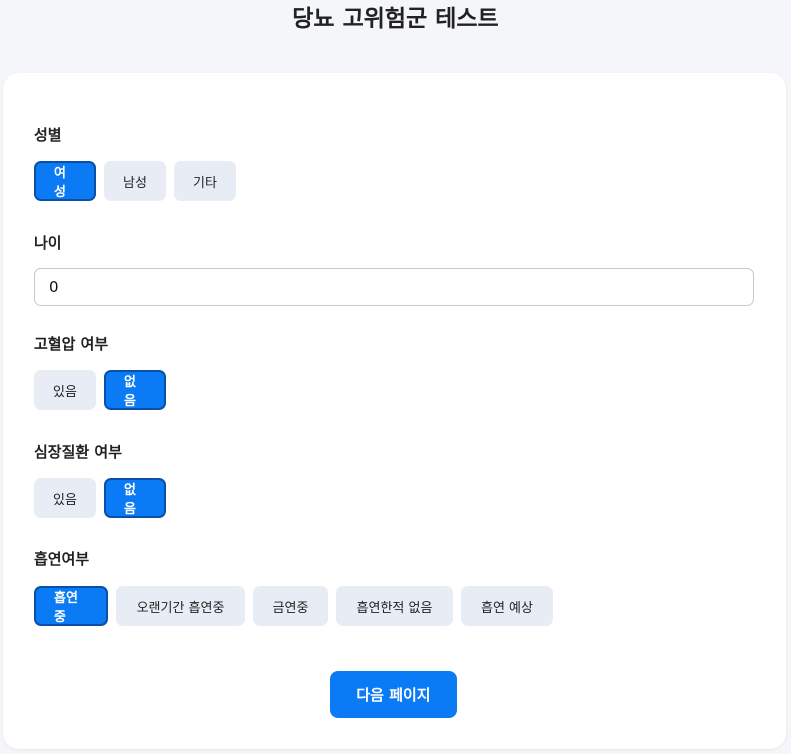 This screenshot has width=791, height=754. What do you see at coordinates (135, 390) in the screenshot?
I see `hypertension-option-no: 없음` at bounding box center [135, 390].